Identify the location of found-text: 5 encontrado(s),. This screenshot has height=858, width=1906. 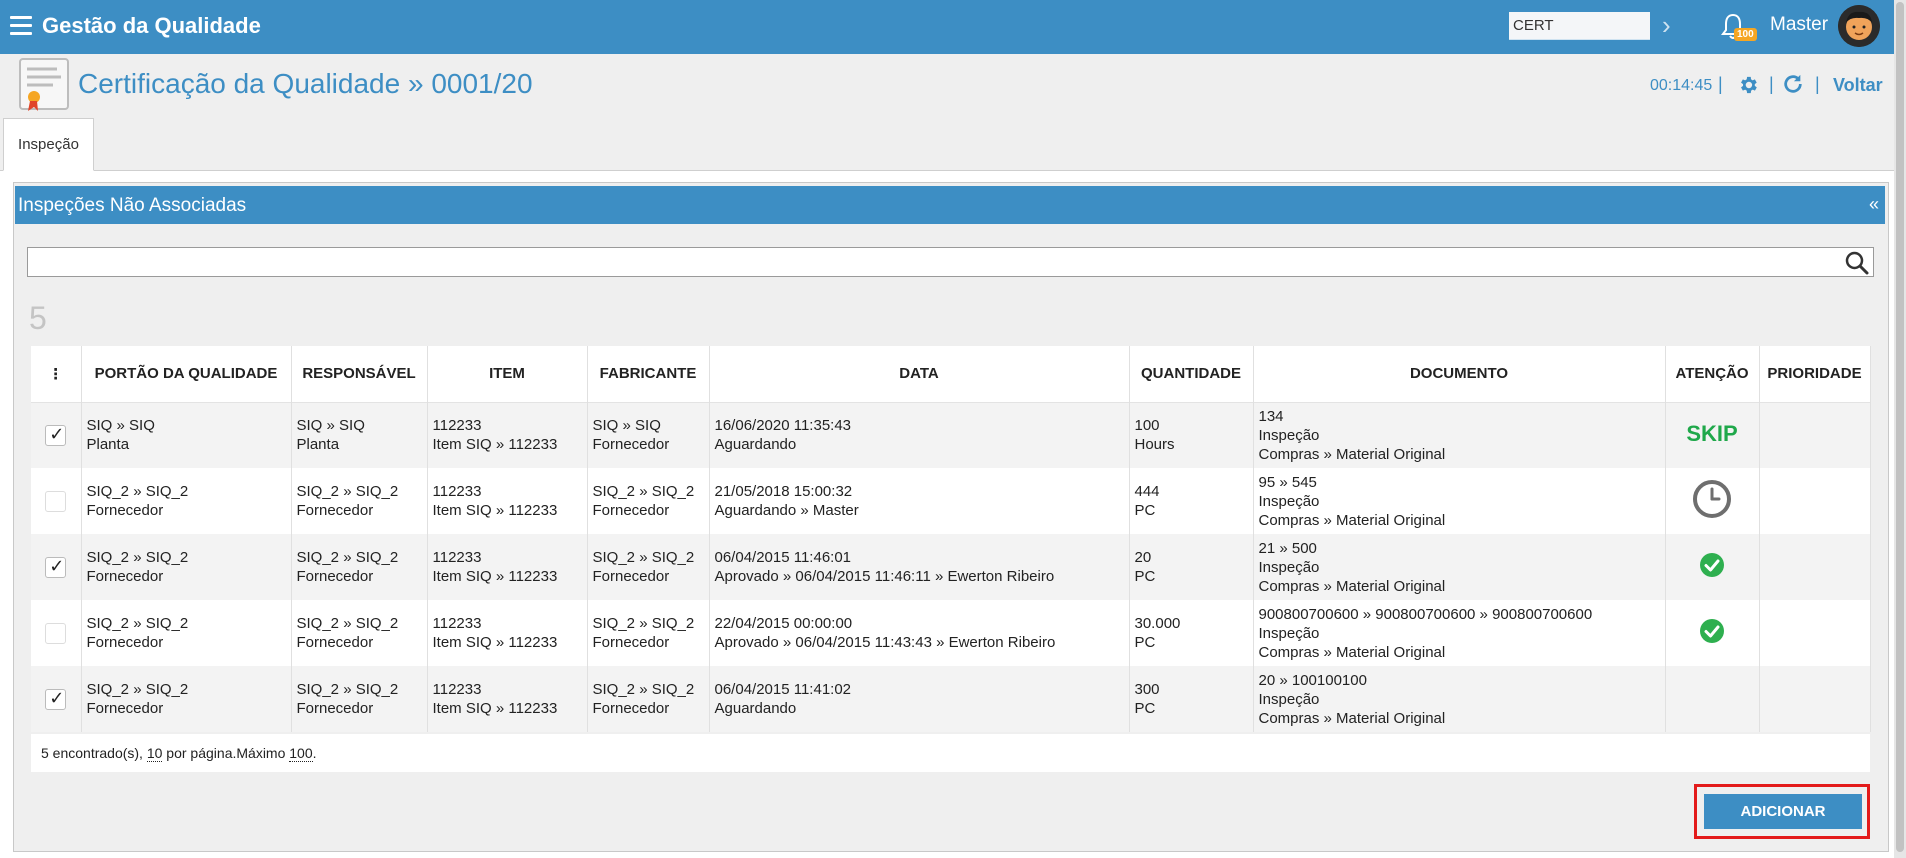
(94, 753).